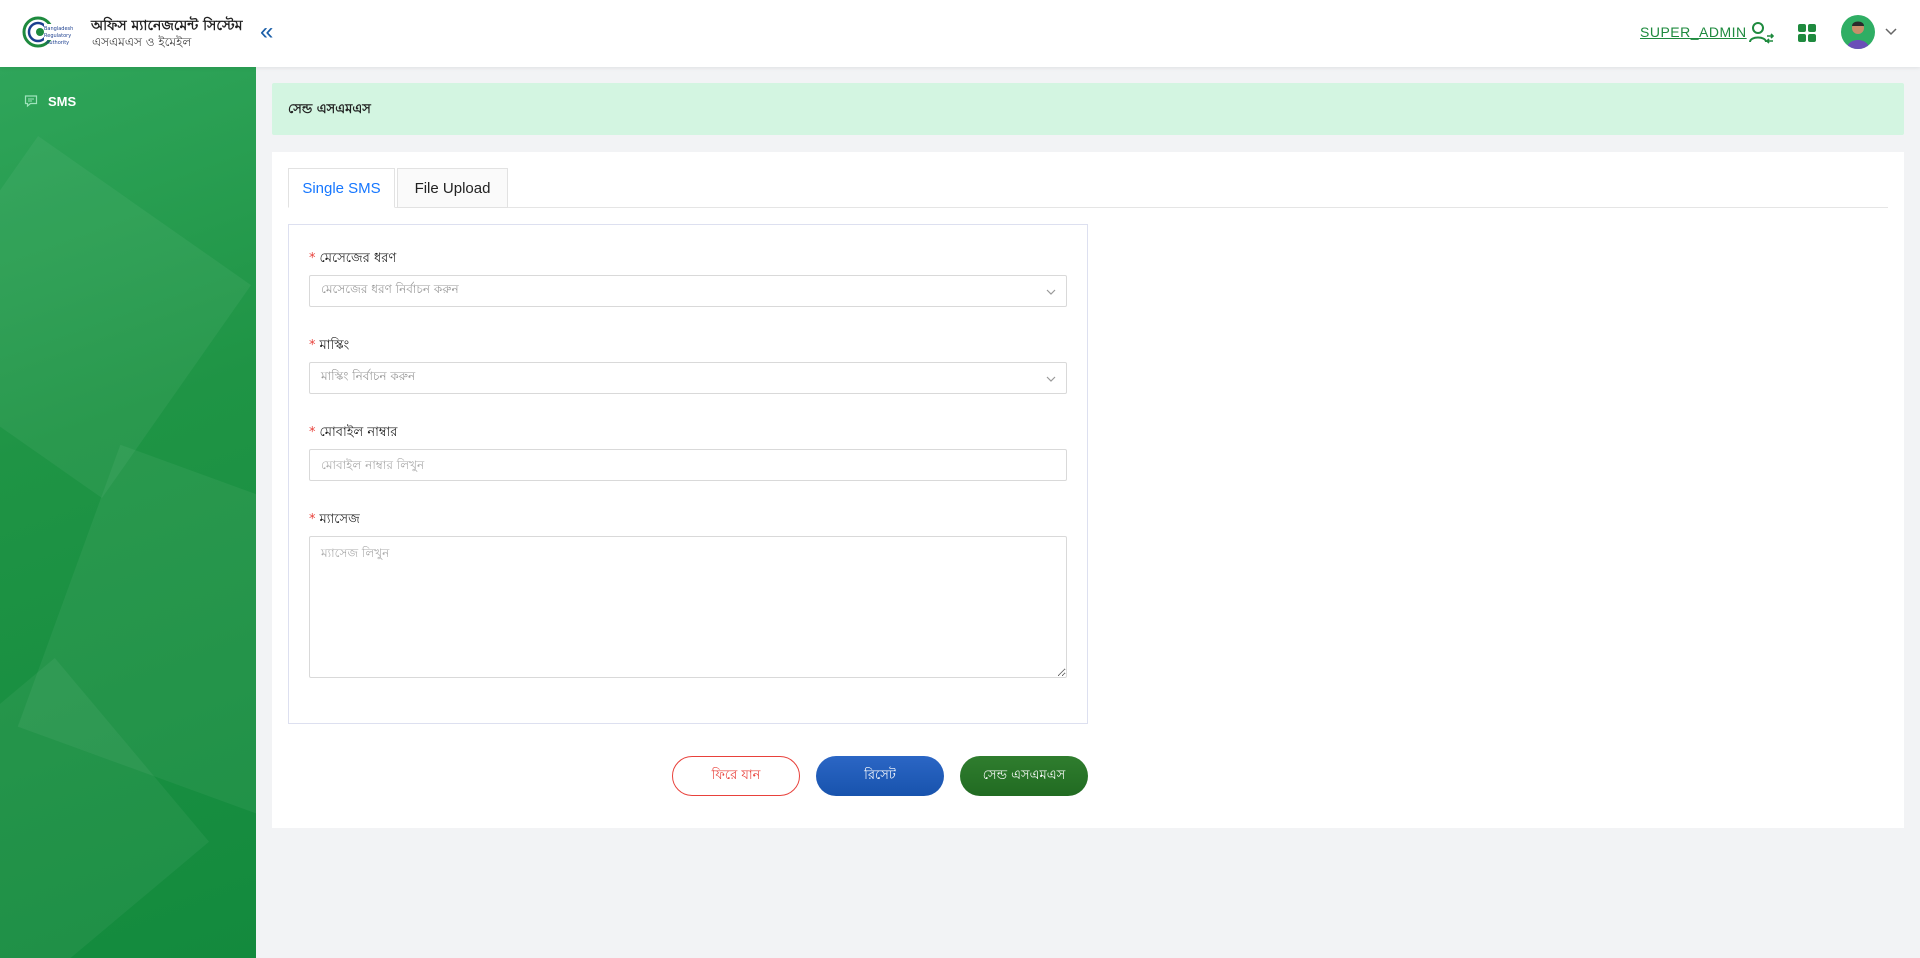 This screenshot has width=1920, height=958. I want to click on tab-single-sms: Single SMS, so click(341, 188).